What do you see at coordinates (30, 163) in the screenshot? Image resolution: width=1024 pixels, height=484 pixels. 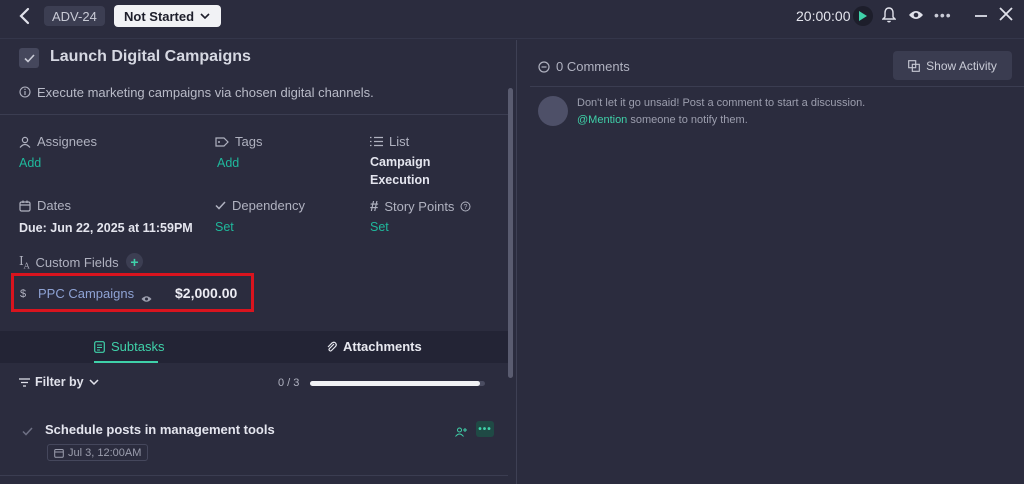 I see `assignees-add: Add` at bounding box center [30, 163].